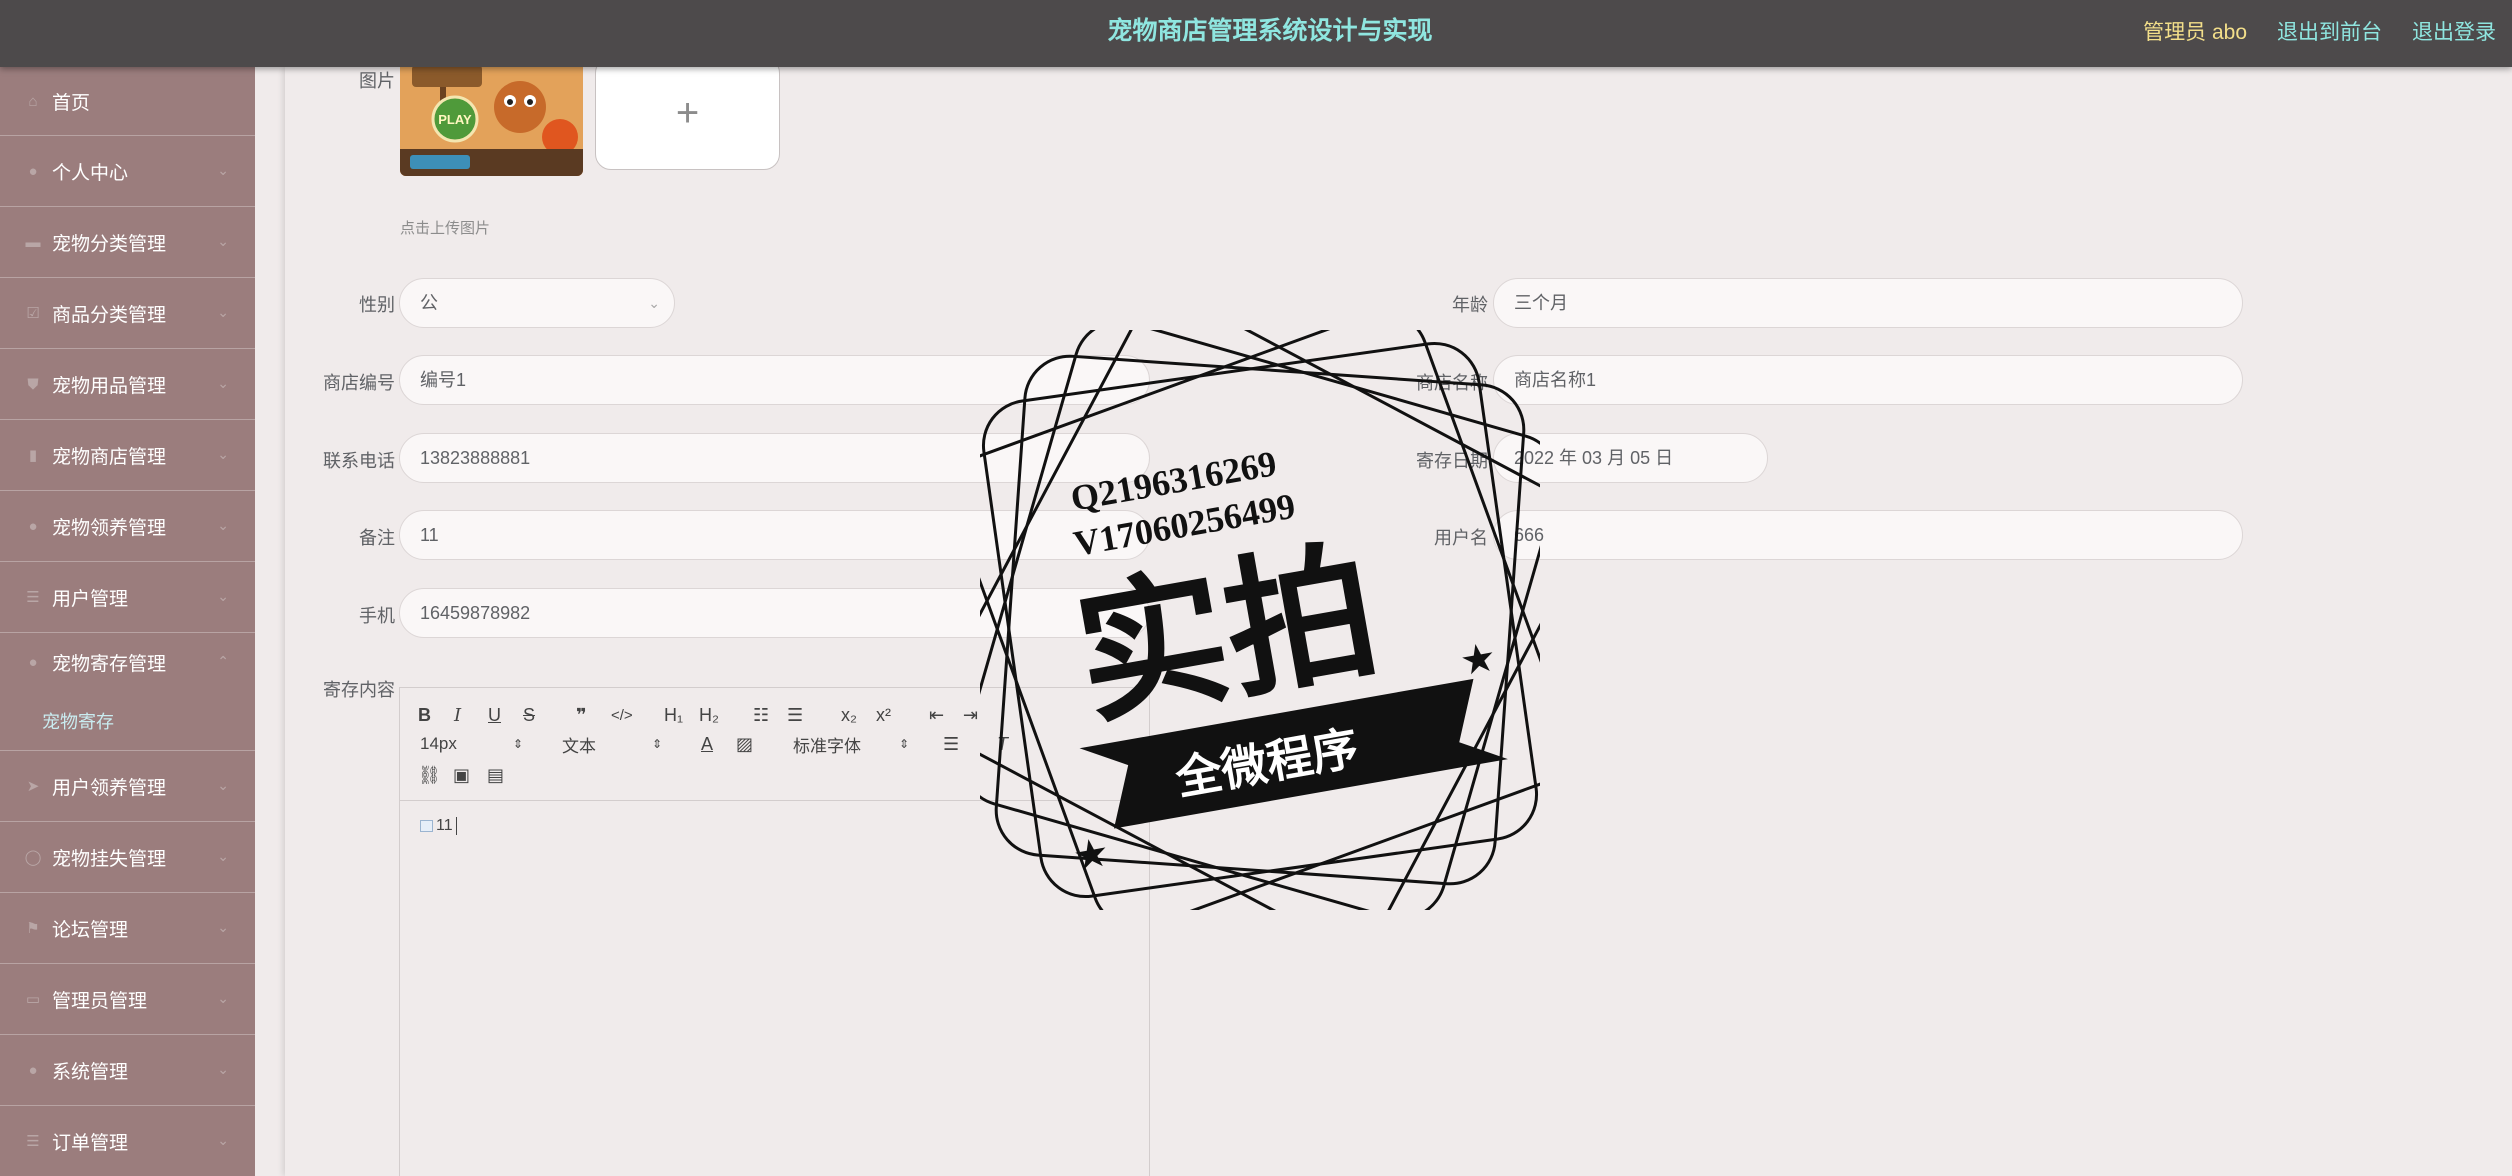 The width and height of the screenshot is (2512, 1176). I want to click on shop-no-field: 编号1, so click(774, 380).